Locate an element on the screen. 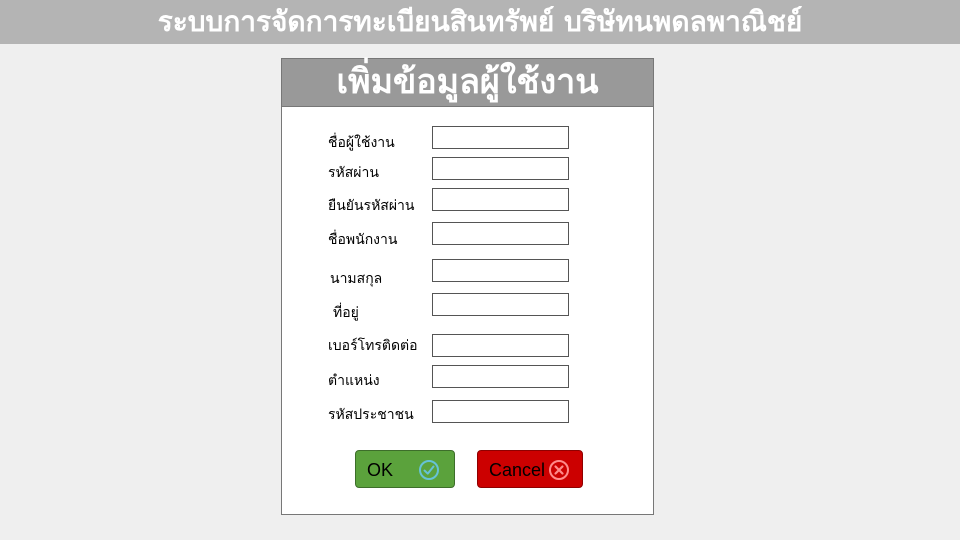 This screenshot has height=540, width=960. position-label: ตำแหน่ง is located at coordinates (354, 381).